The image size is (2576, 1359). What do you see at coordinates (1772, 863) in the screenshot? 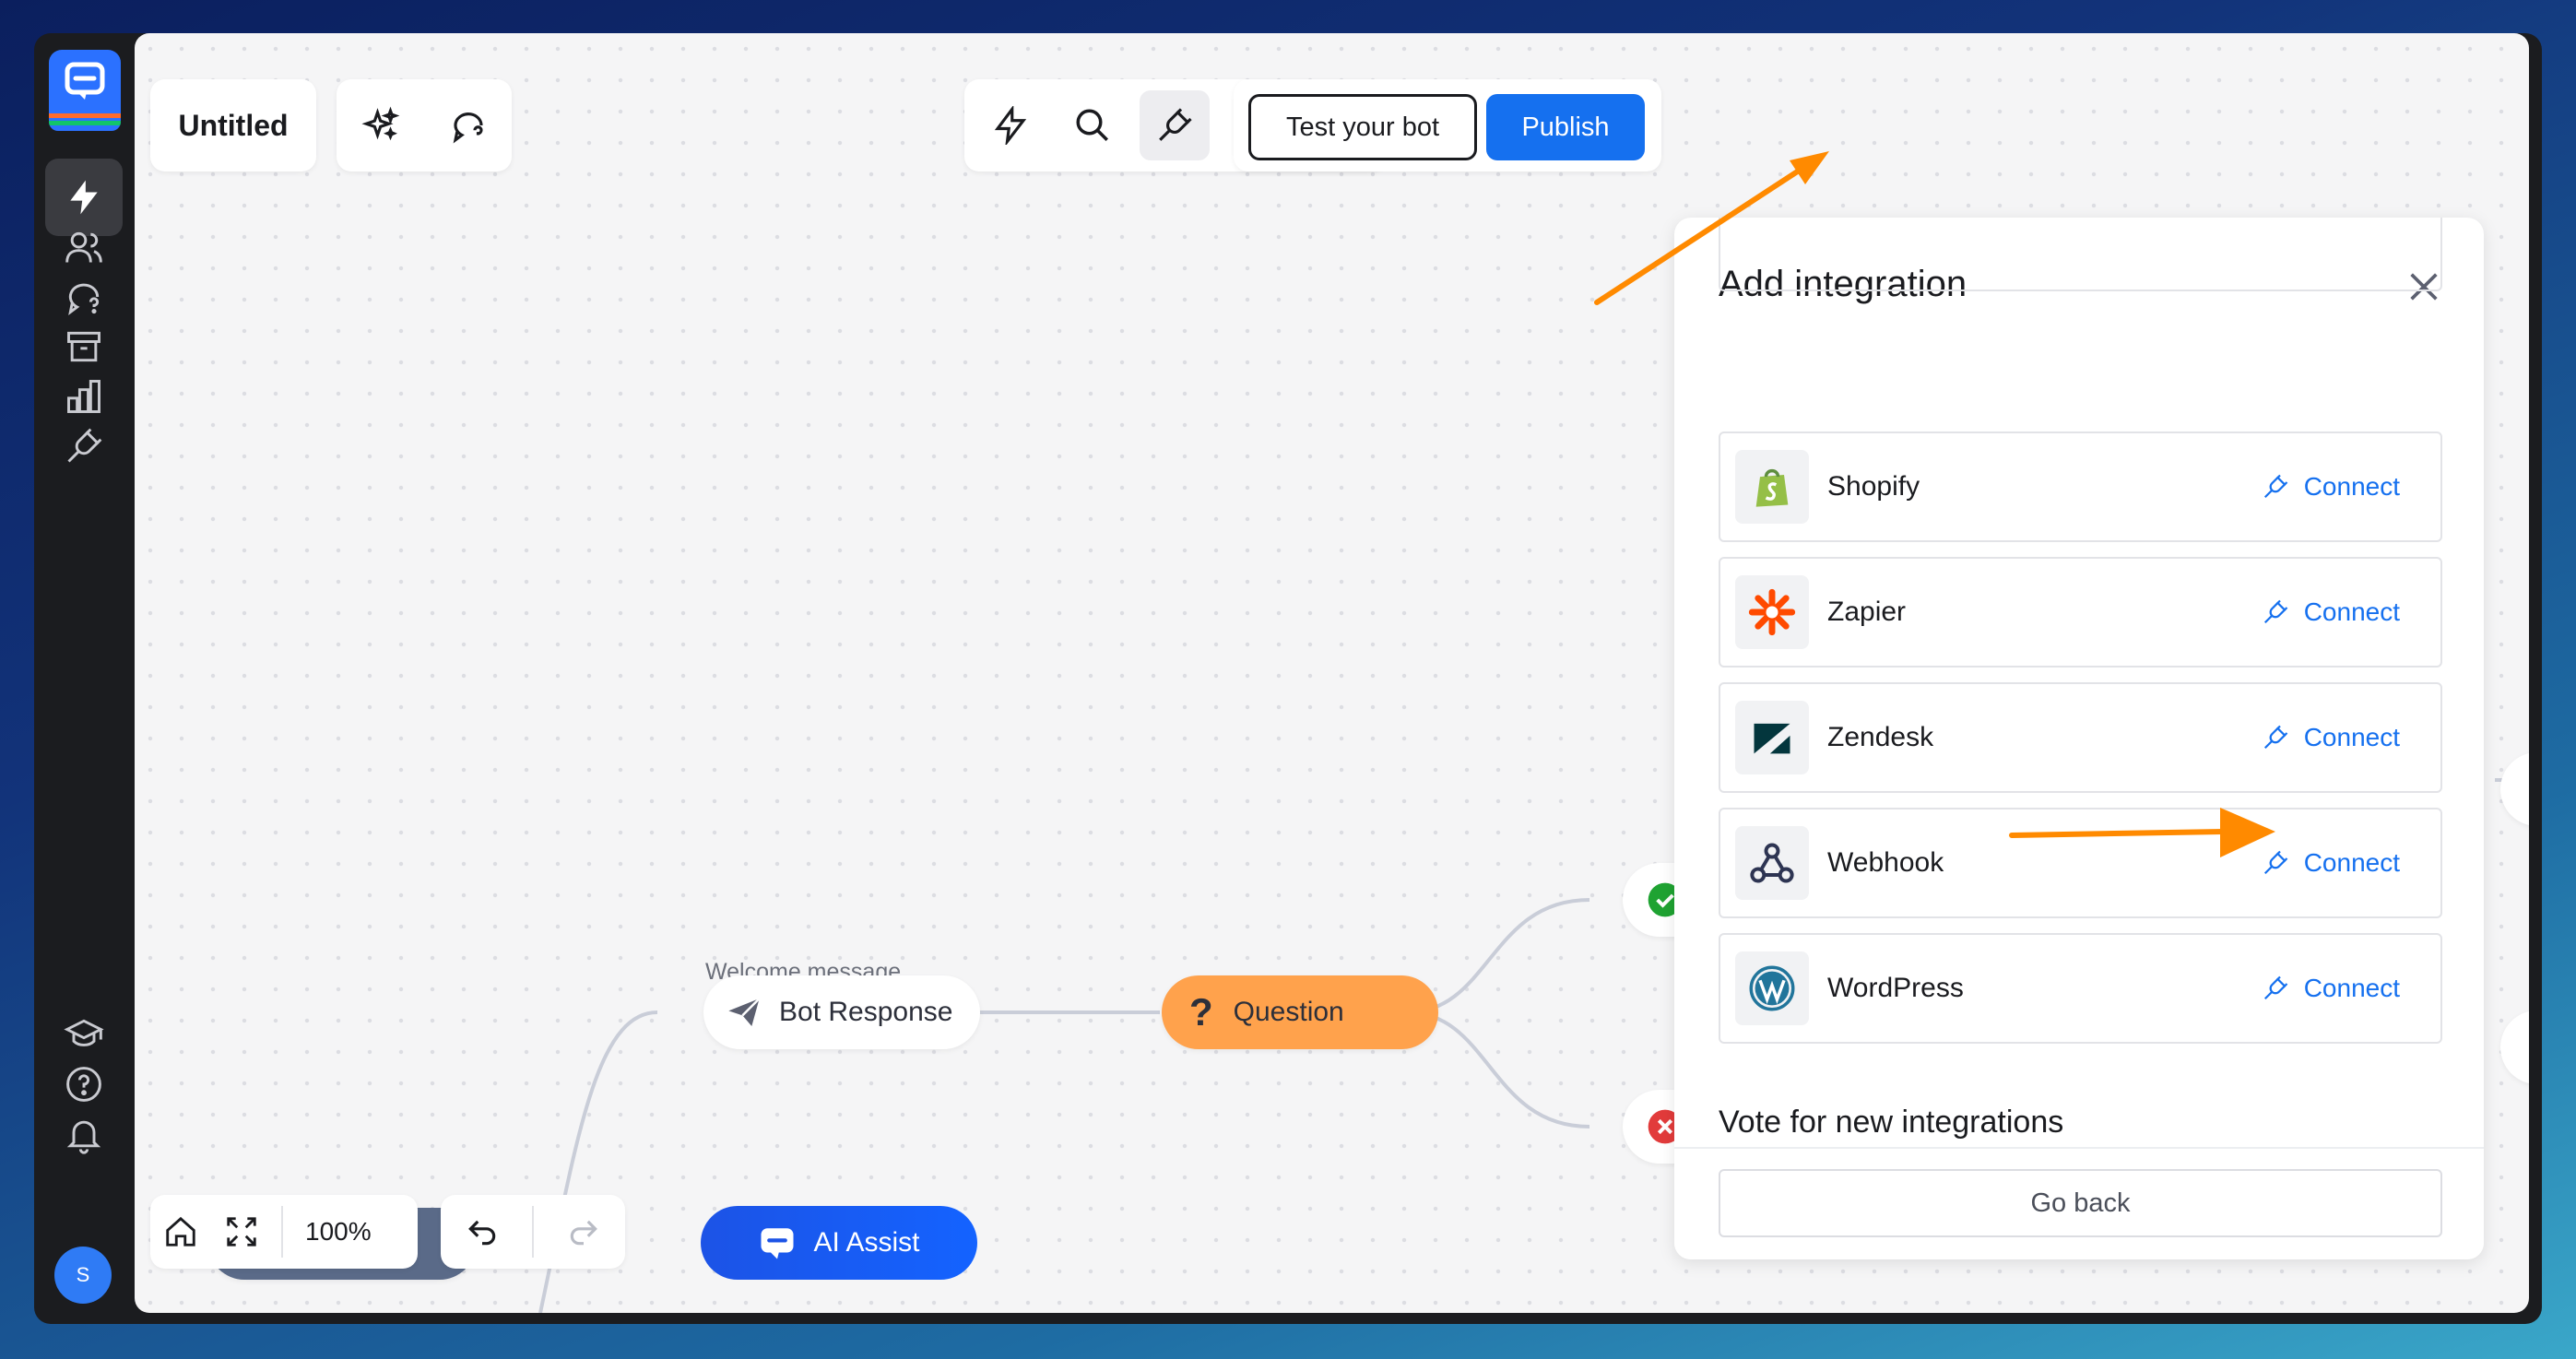
I see `webhook-icon` at bounding box center [1772, 863].